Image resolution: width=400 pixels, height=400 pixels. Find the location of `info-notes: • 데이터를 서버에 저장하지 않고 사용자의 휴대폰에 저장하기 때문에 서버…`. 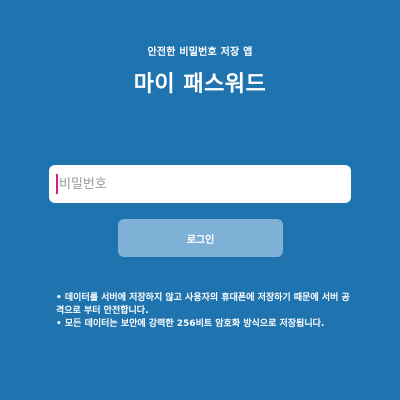

info-notes: • 데이터를 서버에 저장하지 않고 사용자의 휴대폰에 저장하기 때문에 서버… is located at coordinates (206, 311).